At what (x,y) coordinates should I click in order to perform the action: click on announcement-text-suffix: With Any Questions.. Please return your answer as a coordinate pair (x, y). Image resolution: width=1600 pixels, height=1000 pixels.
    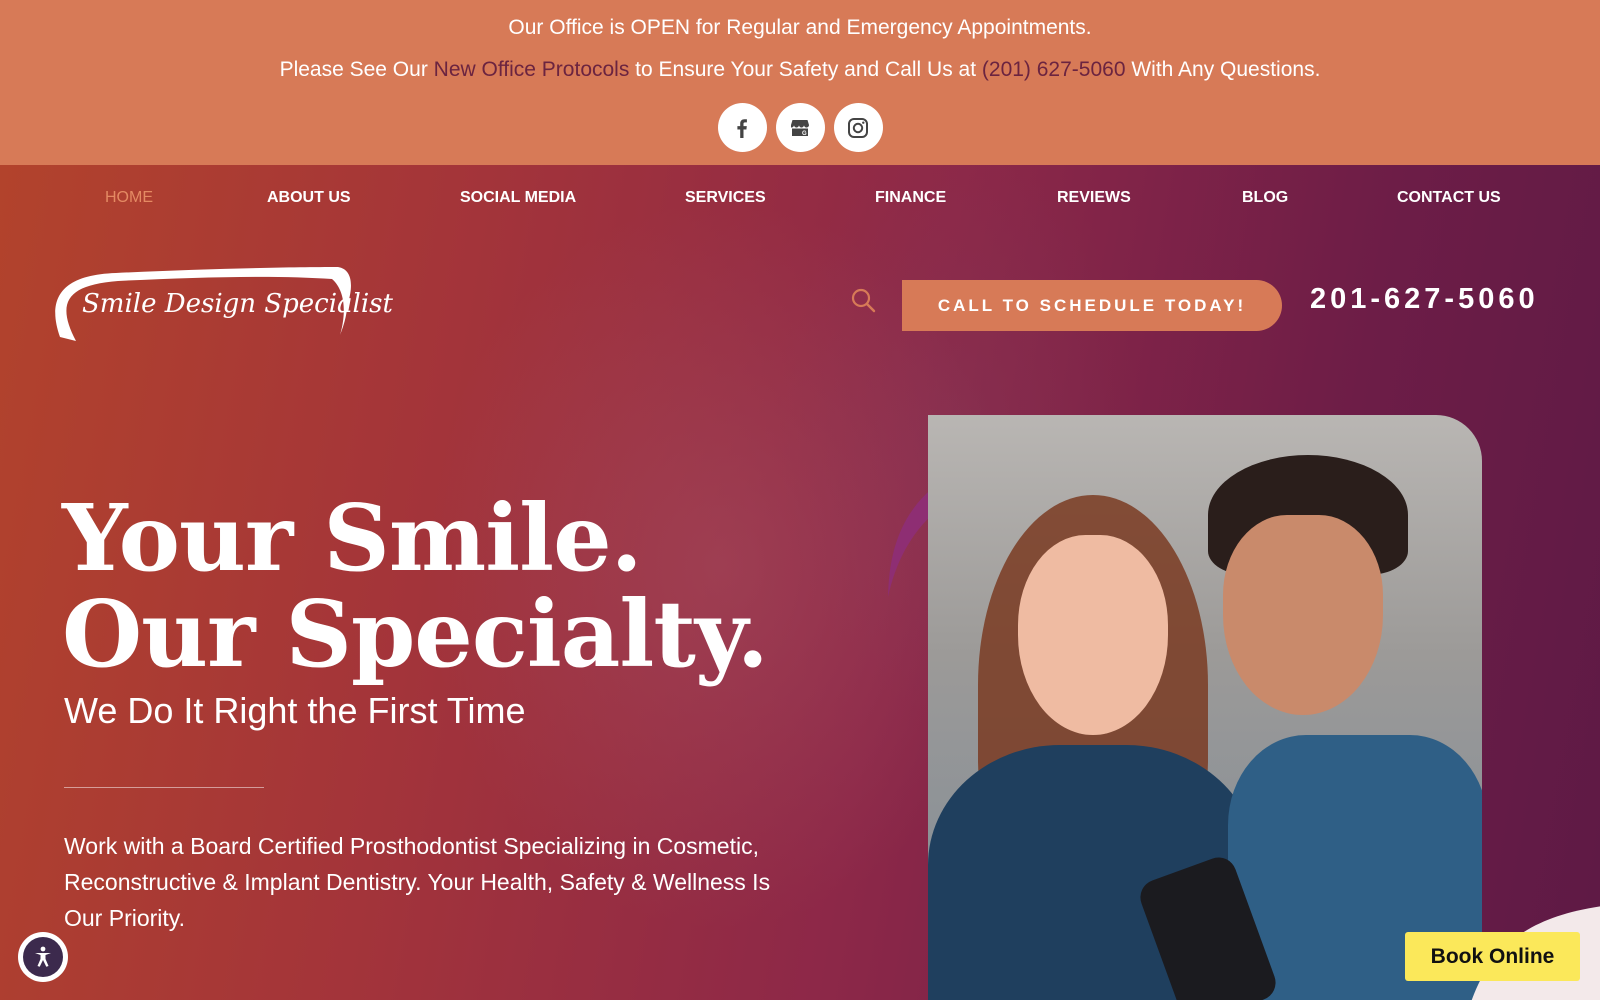
    Looking at the image, I should click on (1223, 69).